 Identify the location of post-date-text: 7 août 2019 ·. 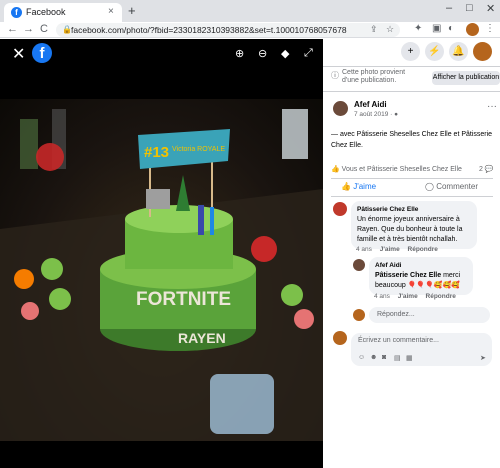
(374, 114).